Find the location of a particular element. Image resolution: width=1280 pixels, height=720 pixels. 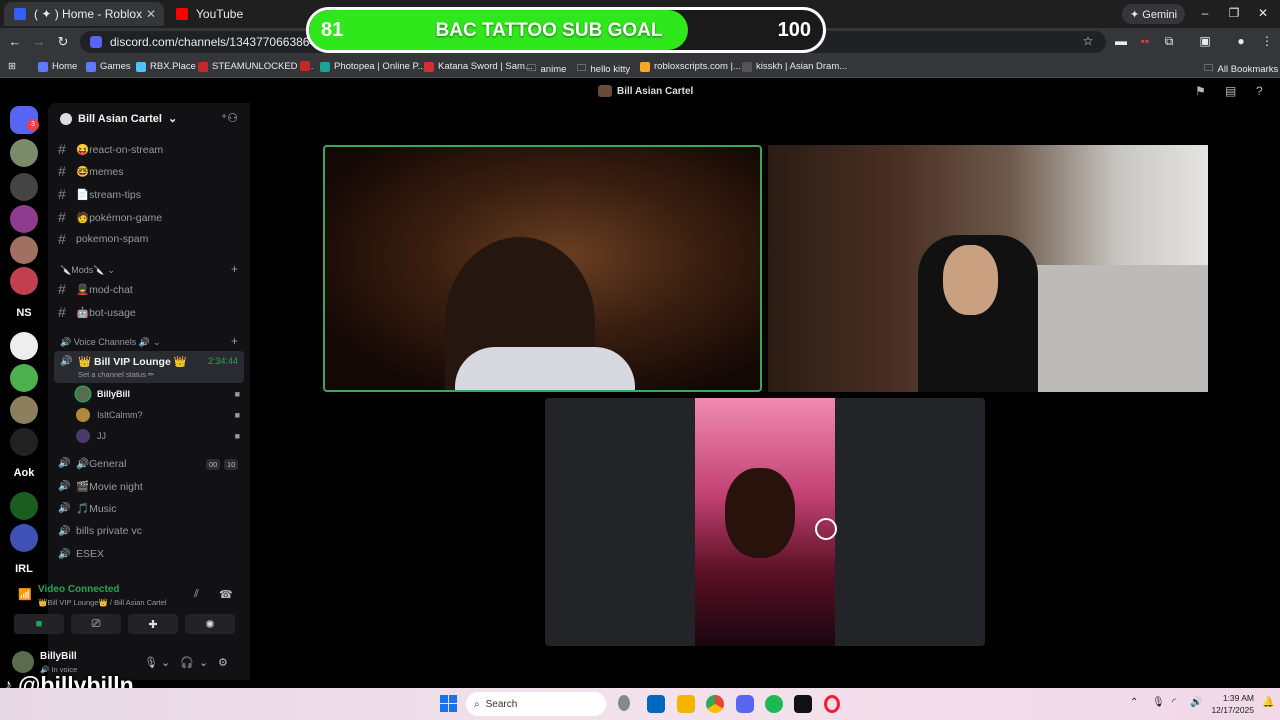

avatar is located at coordinates (23, 662).